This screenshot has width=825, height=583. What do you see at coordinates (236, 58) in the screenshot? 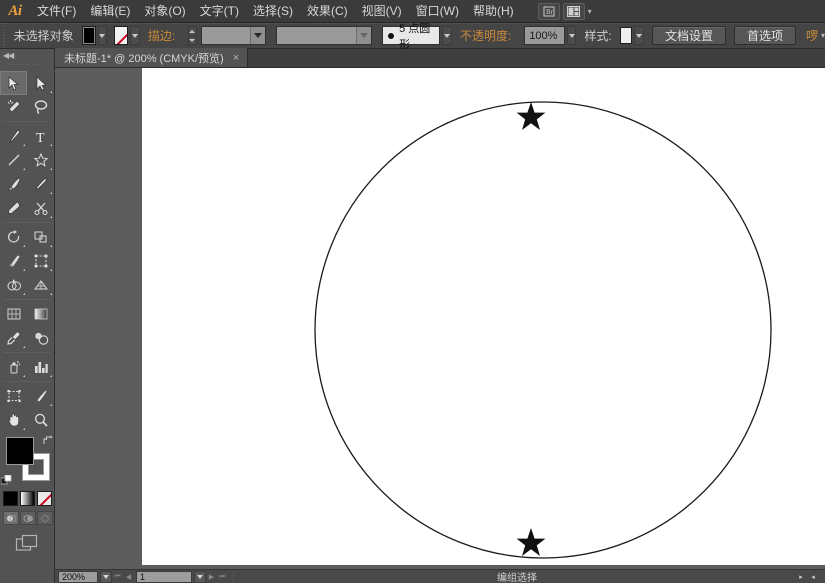
I see `close-icon: ×` at bounding box center [236, 58].